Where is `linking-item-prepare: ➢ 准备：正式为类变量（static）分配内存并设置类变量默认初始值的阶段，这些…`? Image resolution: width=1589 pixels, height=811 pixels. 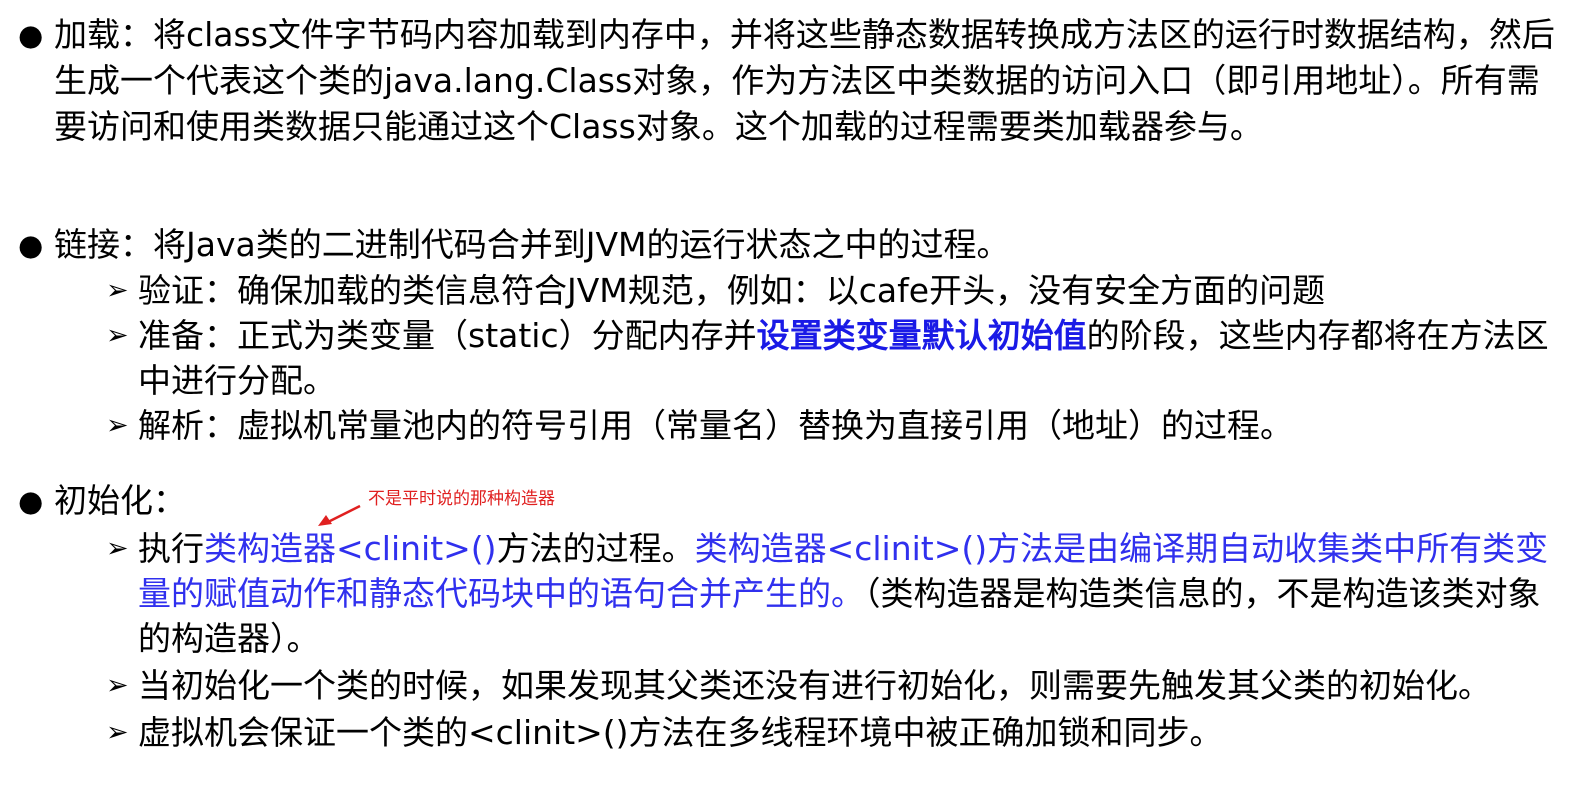 linking-item-prepare: ➢ 准备：正式为类变量（static）分配内存并设置类变量默认初始值的阶段，这些… is located at coordinates (788, 358).